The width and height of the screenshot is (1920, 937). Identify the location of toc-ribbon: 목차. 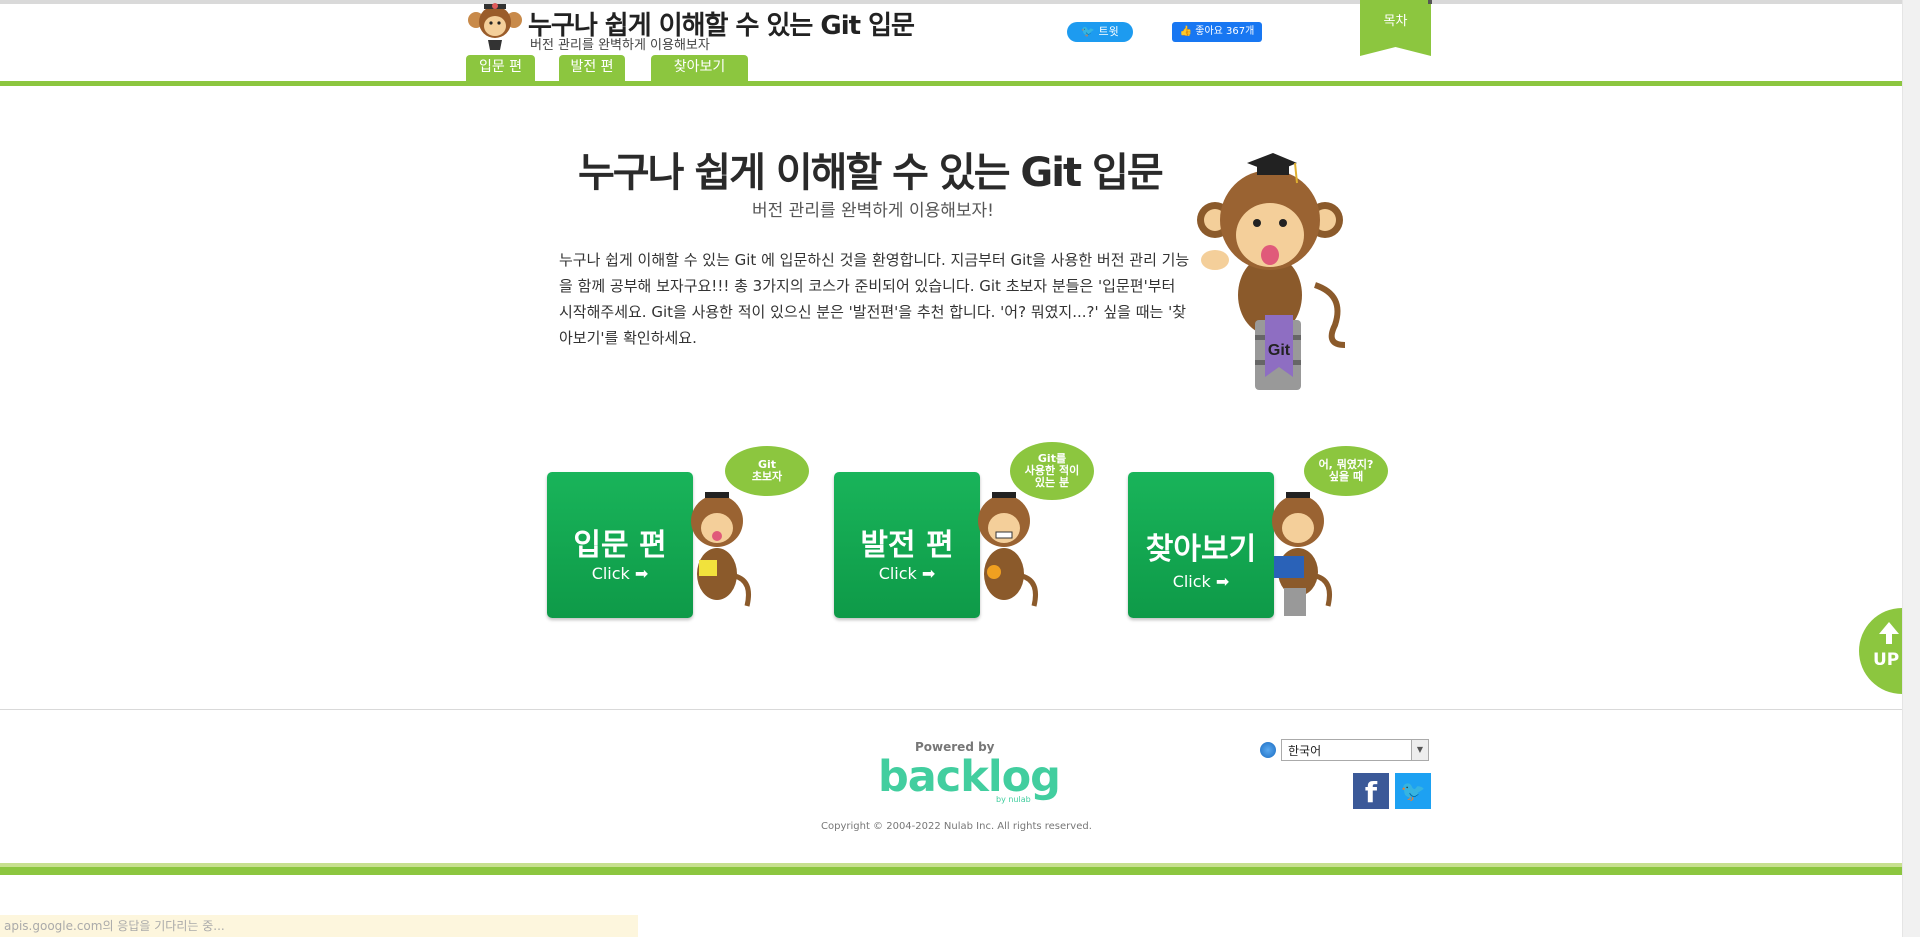
(1395, 28).